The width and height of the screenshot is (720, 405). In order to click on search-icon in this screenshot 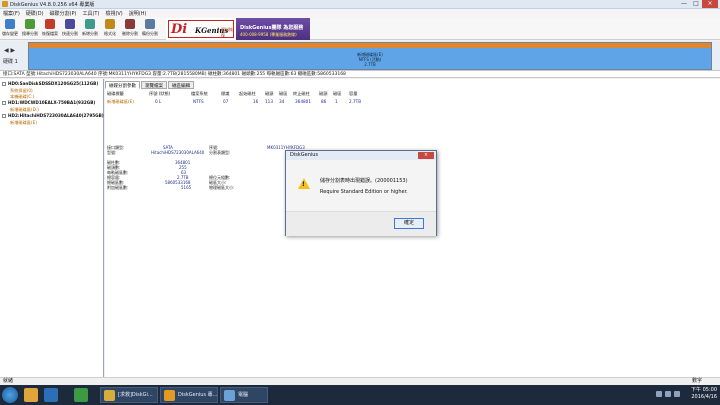, I will do `click(30, 24)`.